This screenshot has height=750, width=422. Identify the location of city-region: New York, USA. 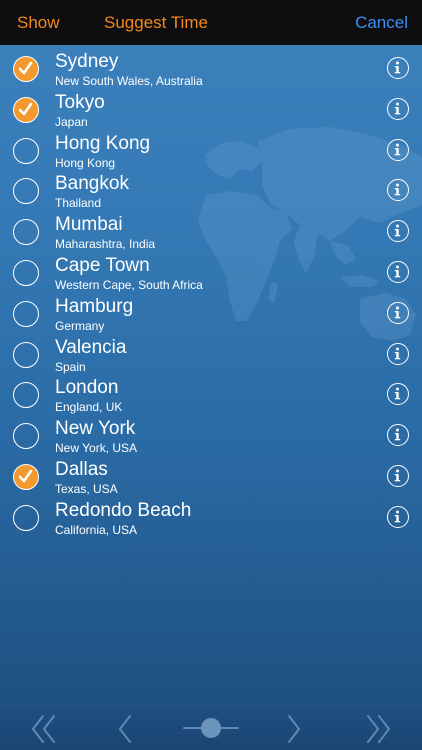
(96, 448).